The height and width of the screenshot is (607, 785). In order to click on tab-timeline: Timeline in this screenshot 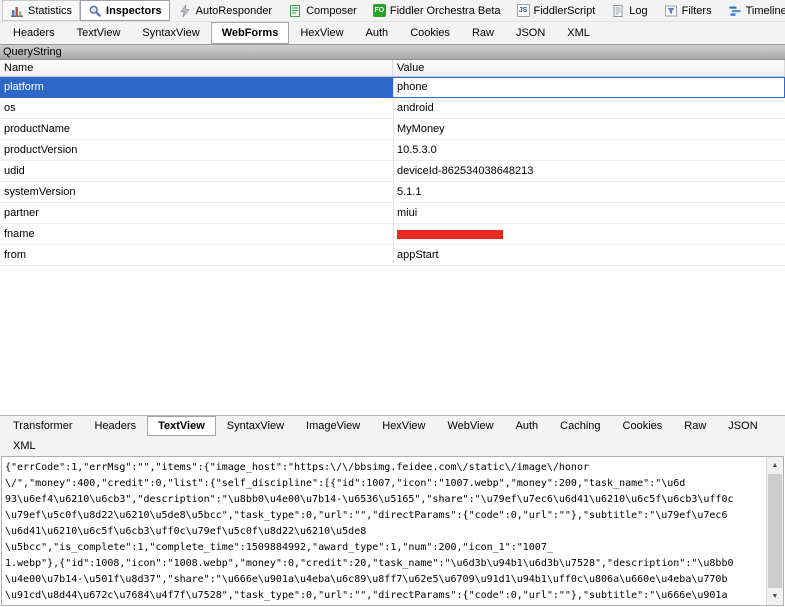, I will do `click(752, 10)`.